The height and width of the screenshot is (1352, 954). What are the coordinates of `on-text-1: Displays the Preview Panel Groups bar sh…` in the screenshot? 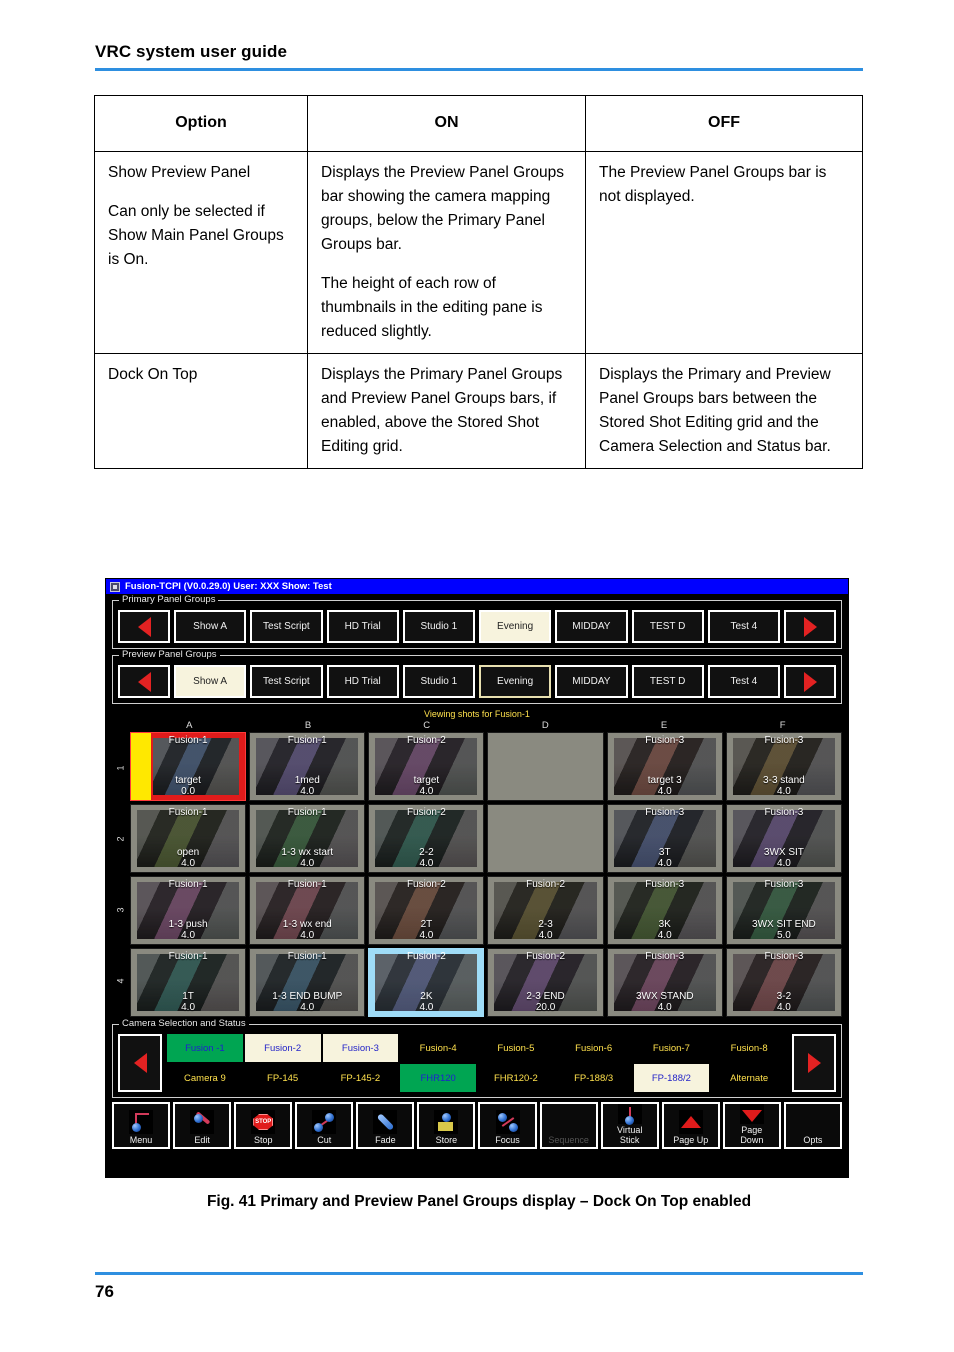 It's located at (442, 208).